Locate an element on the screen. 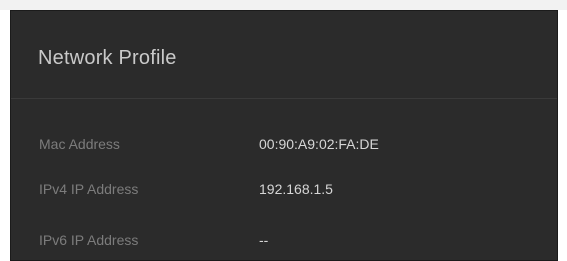 Image resolution: width=567 pixels, height=261 pixels. top-strip is located at coordinates (283, 5).